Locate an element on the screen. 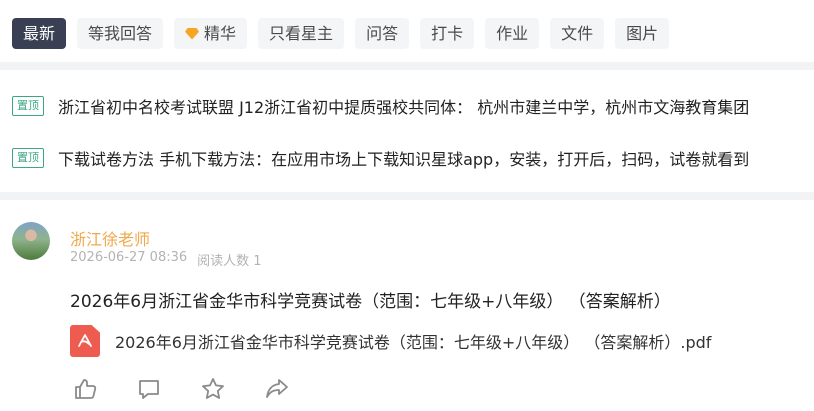 Image resolution: width=814 pixels, height=411 pixels. tab-files: 文件 is located at coordinates (577, 33).